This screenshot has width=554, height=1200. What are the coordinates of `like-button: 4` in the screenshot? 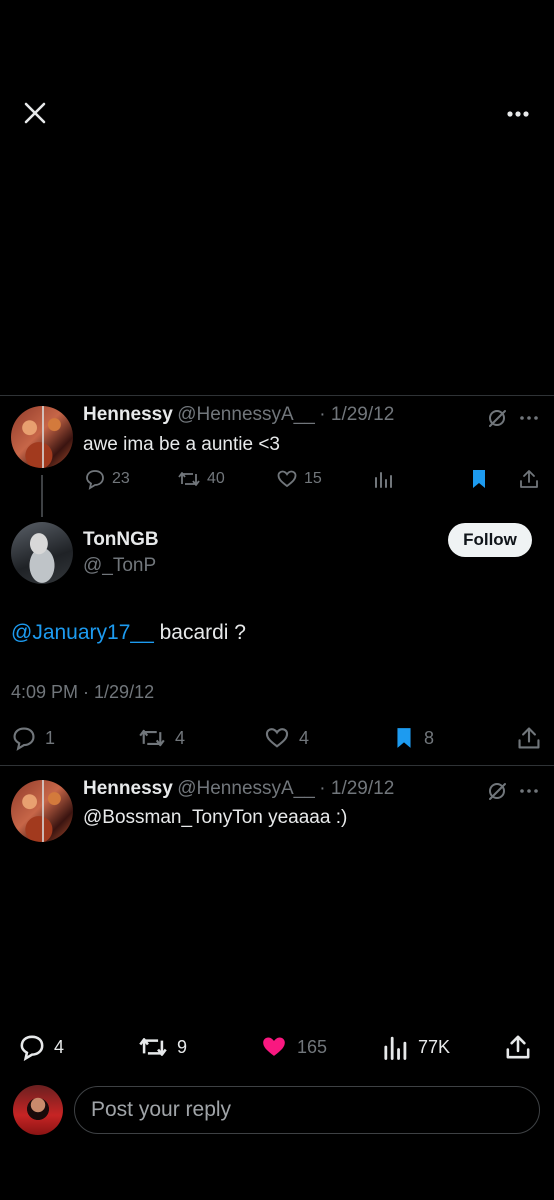 It's located at (286, 738).